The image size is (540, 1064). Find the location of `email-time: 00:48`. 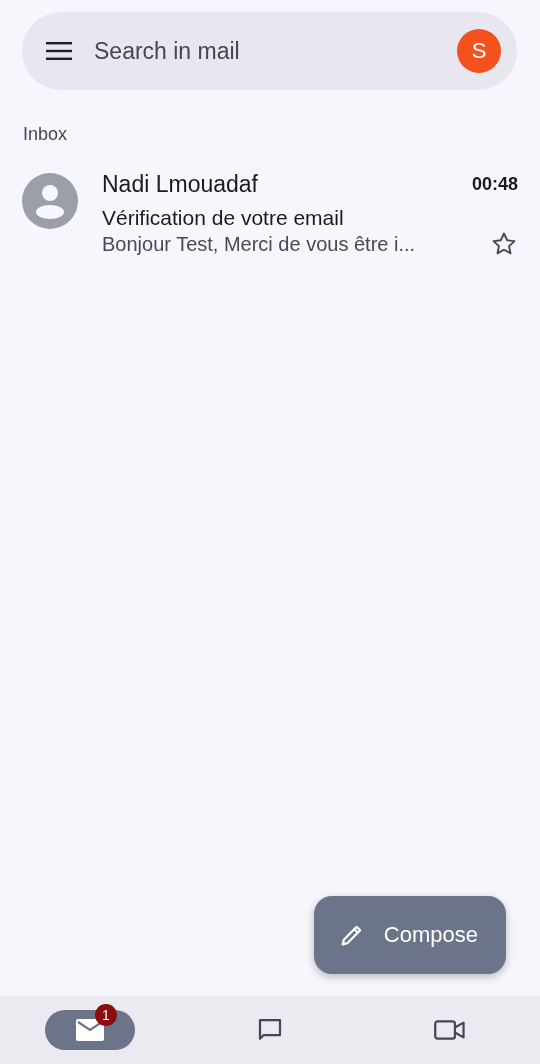

email-time: 00:48 is located at coordinates (494, 184).